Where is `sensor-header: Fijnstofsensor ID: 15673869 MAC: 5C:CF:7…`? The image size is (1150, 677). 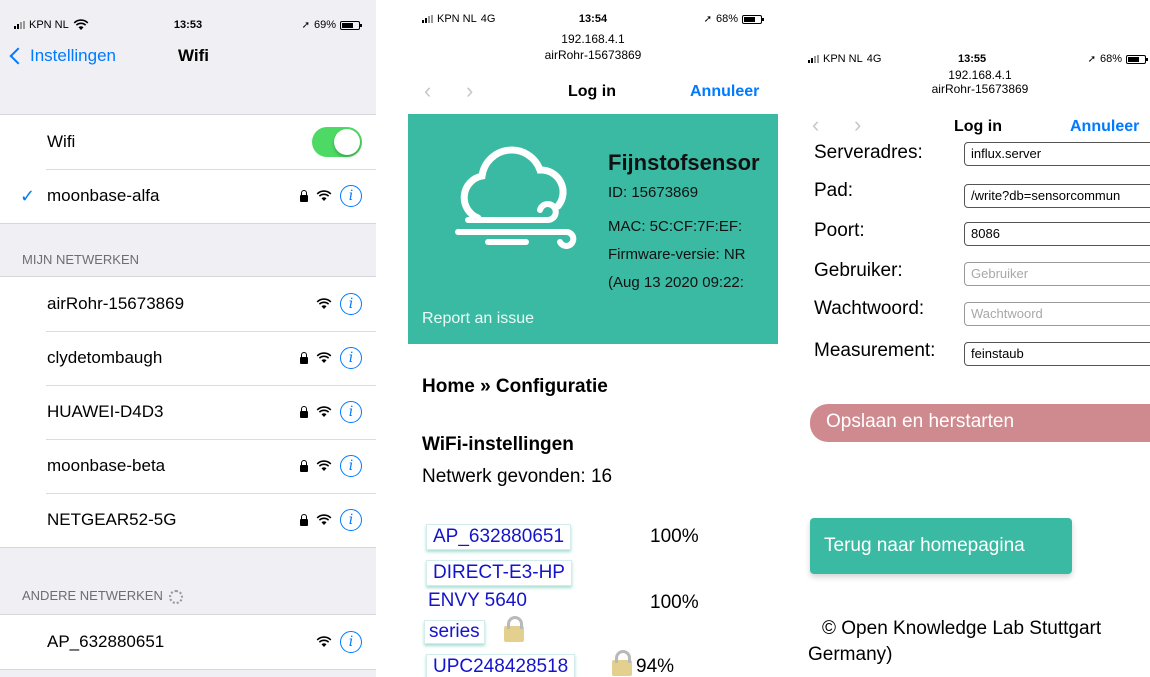
sensor-header: Fijnstofsensor ID: 15673869 MAC: 5C:CF:7… is located at coordinates (593, 229).